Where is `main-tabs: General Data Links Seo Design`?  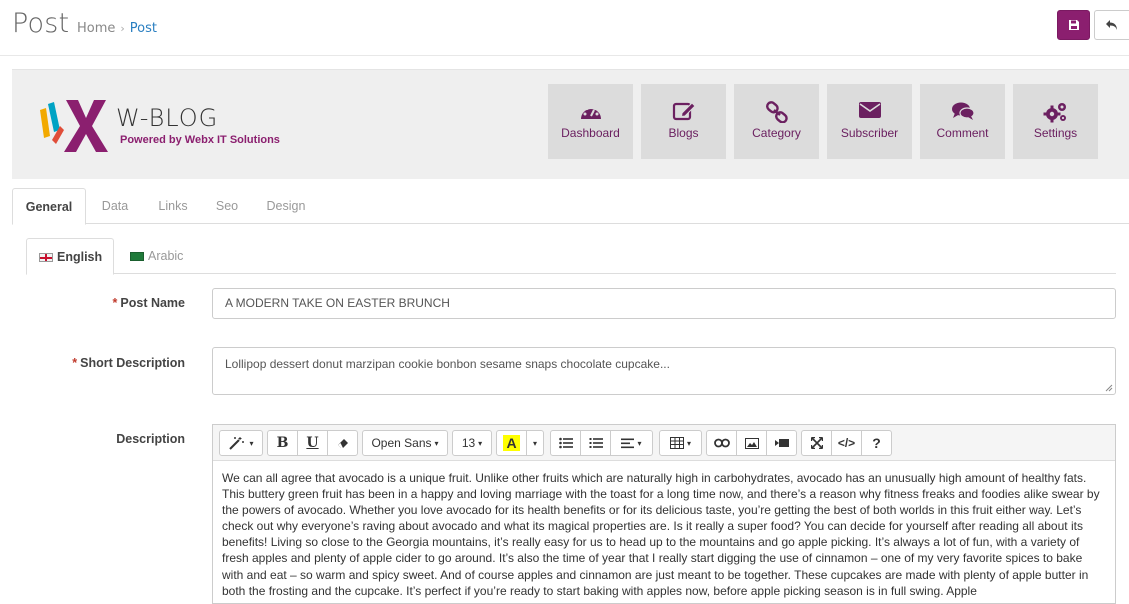 main-tabs: General Data Links Seo Design is located at coordinates (570, 206).